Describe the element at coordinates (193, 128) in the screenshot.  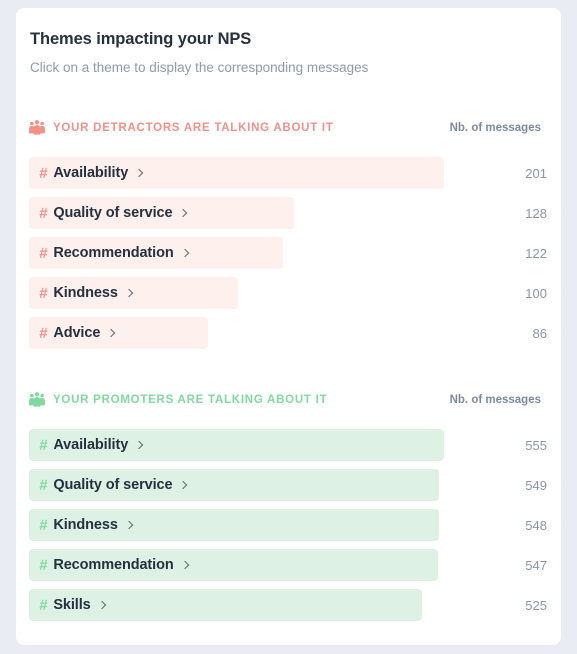
I see `detractors-heading: YOUR DETRACTORS ARE TALKING ABOUT IT` at that location.